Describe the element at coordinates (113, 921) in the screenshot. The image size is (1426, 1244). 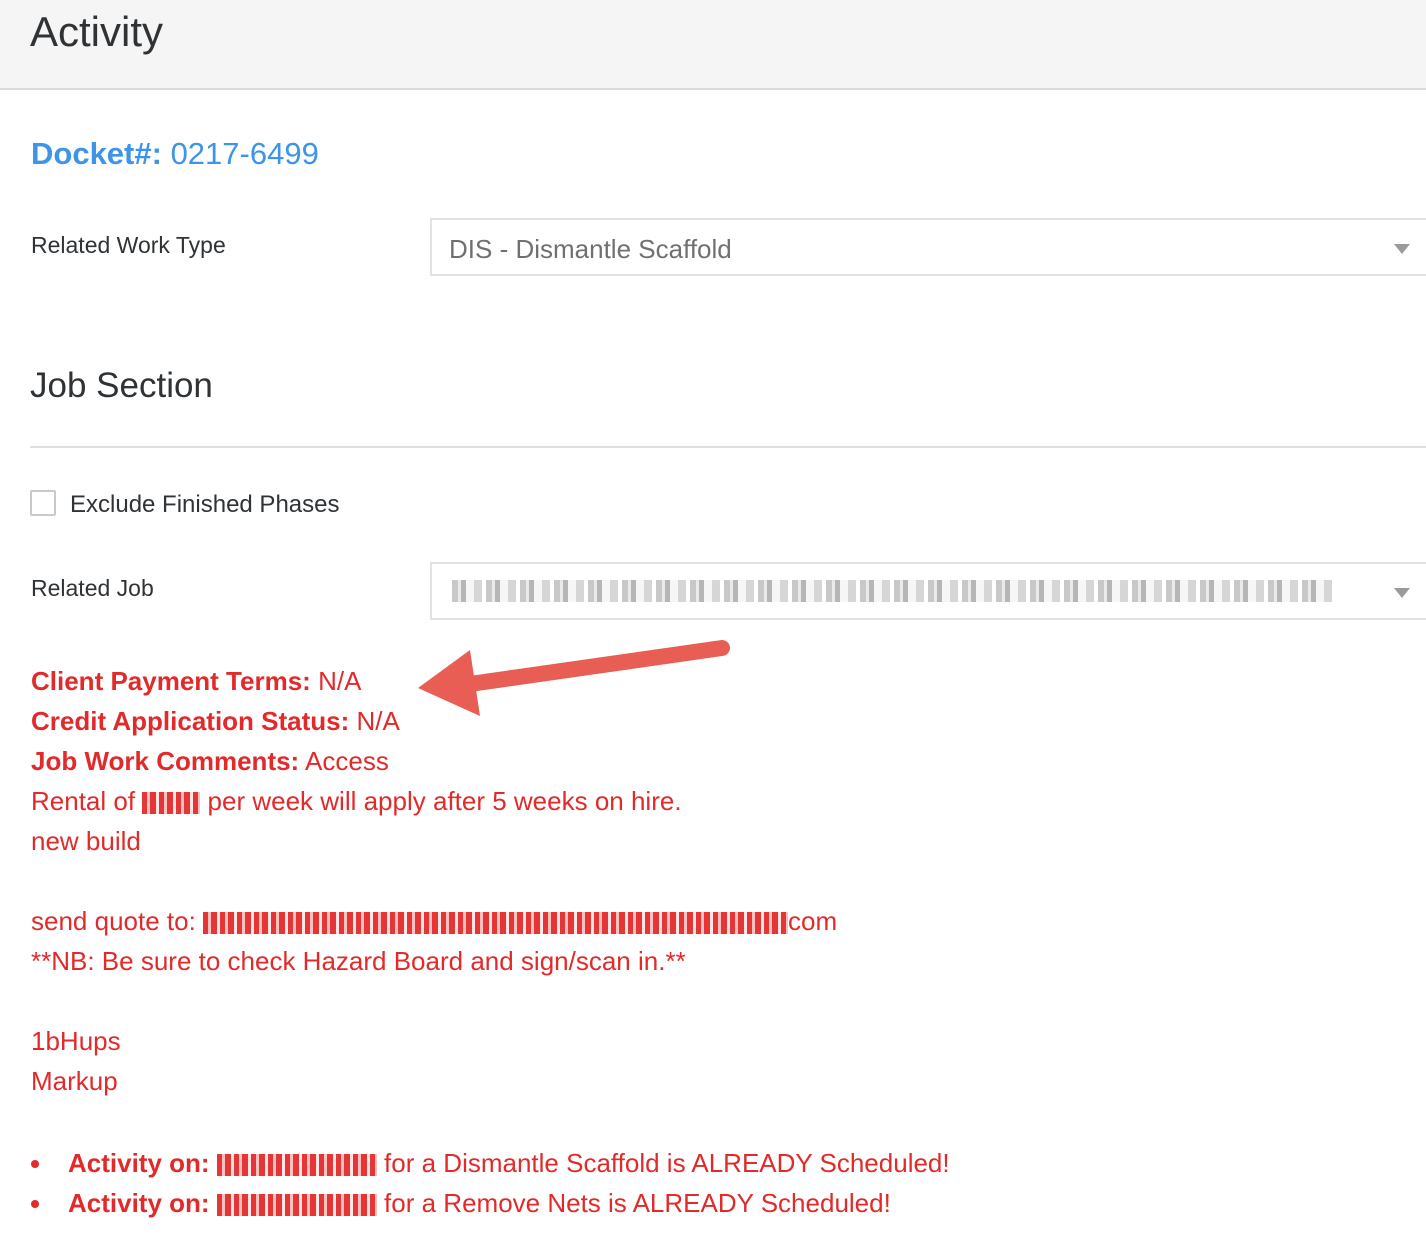
I see `send-quote-prefix: send quote to:` at that location.